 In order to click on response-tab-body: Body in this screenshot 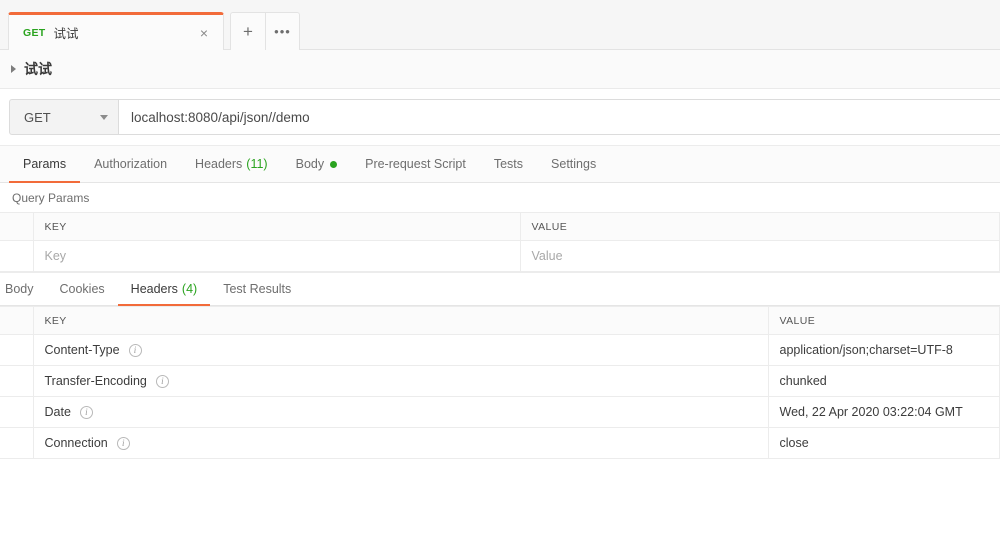, I will do `click(23, 289)`.